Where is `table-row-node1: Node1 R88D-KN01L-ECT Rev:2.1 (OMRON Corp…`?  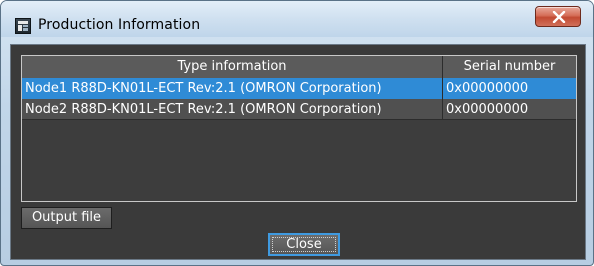
table-row-node1: Node1 R88D-KN01L-ECT Rev:2.1 (OMRON Corp… is located at coordinates (299, 88).